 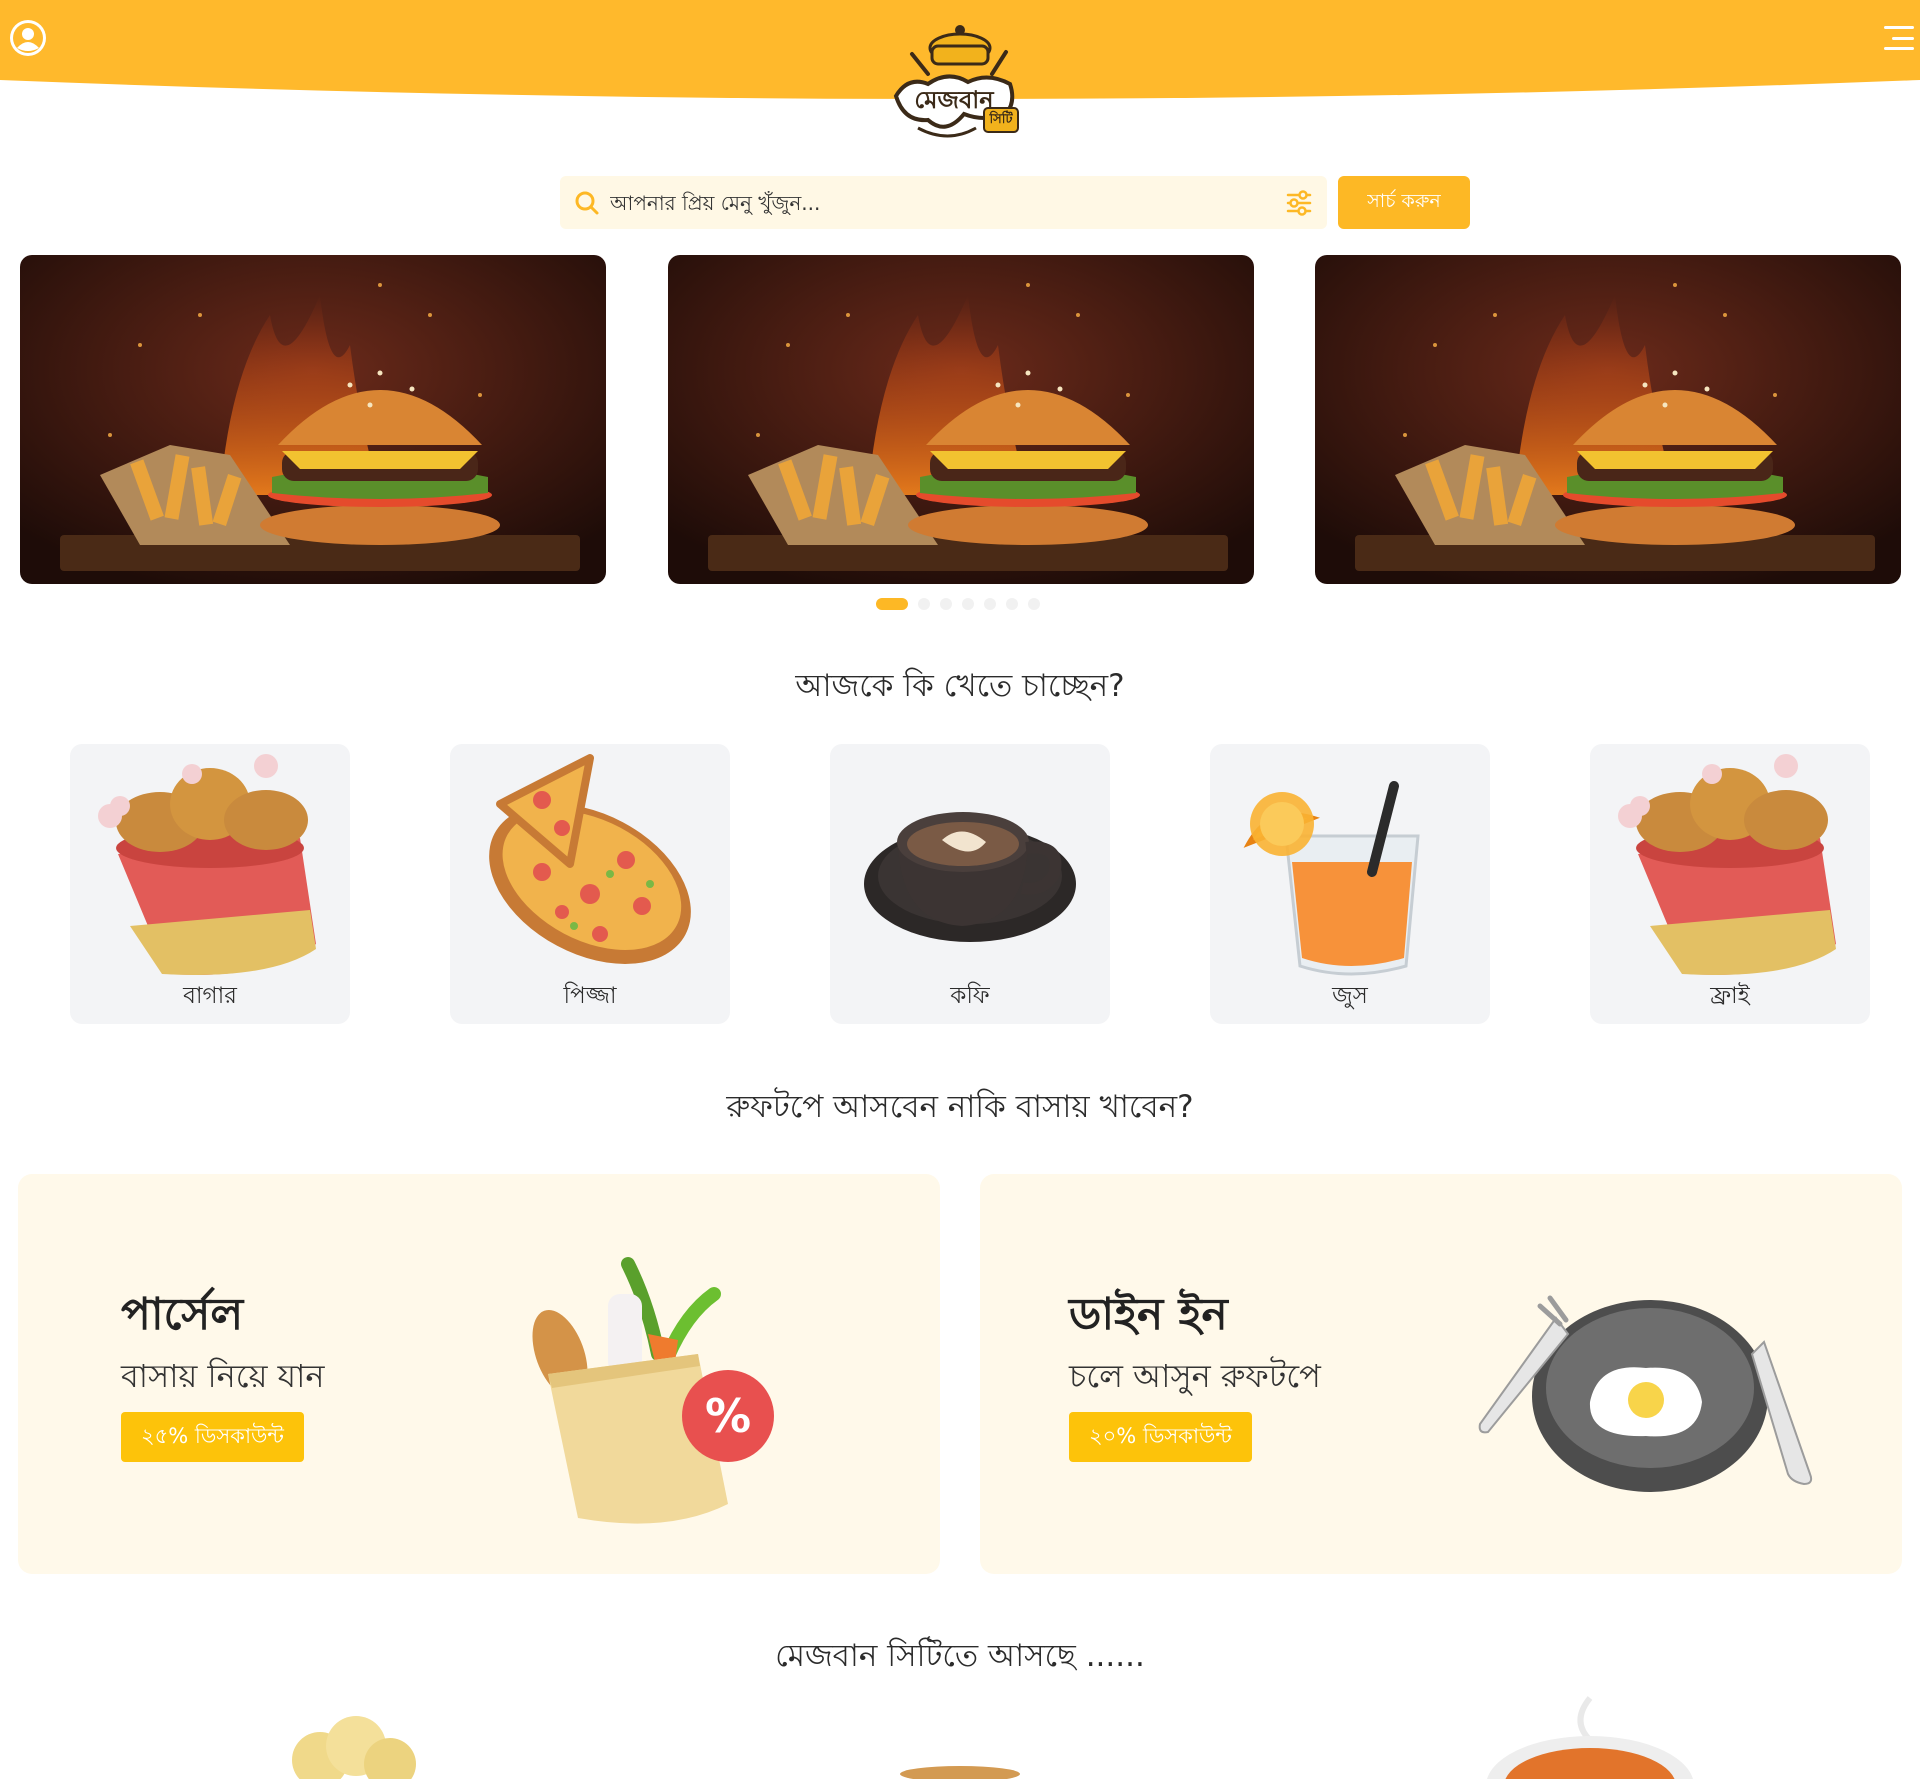 What do you see at coordinates (960, 686) in the screenshot?
I see `categories-title: আজকে কি খেতে চাচ্ছেন?` at bounding box center [960, 686].